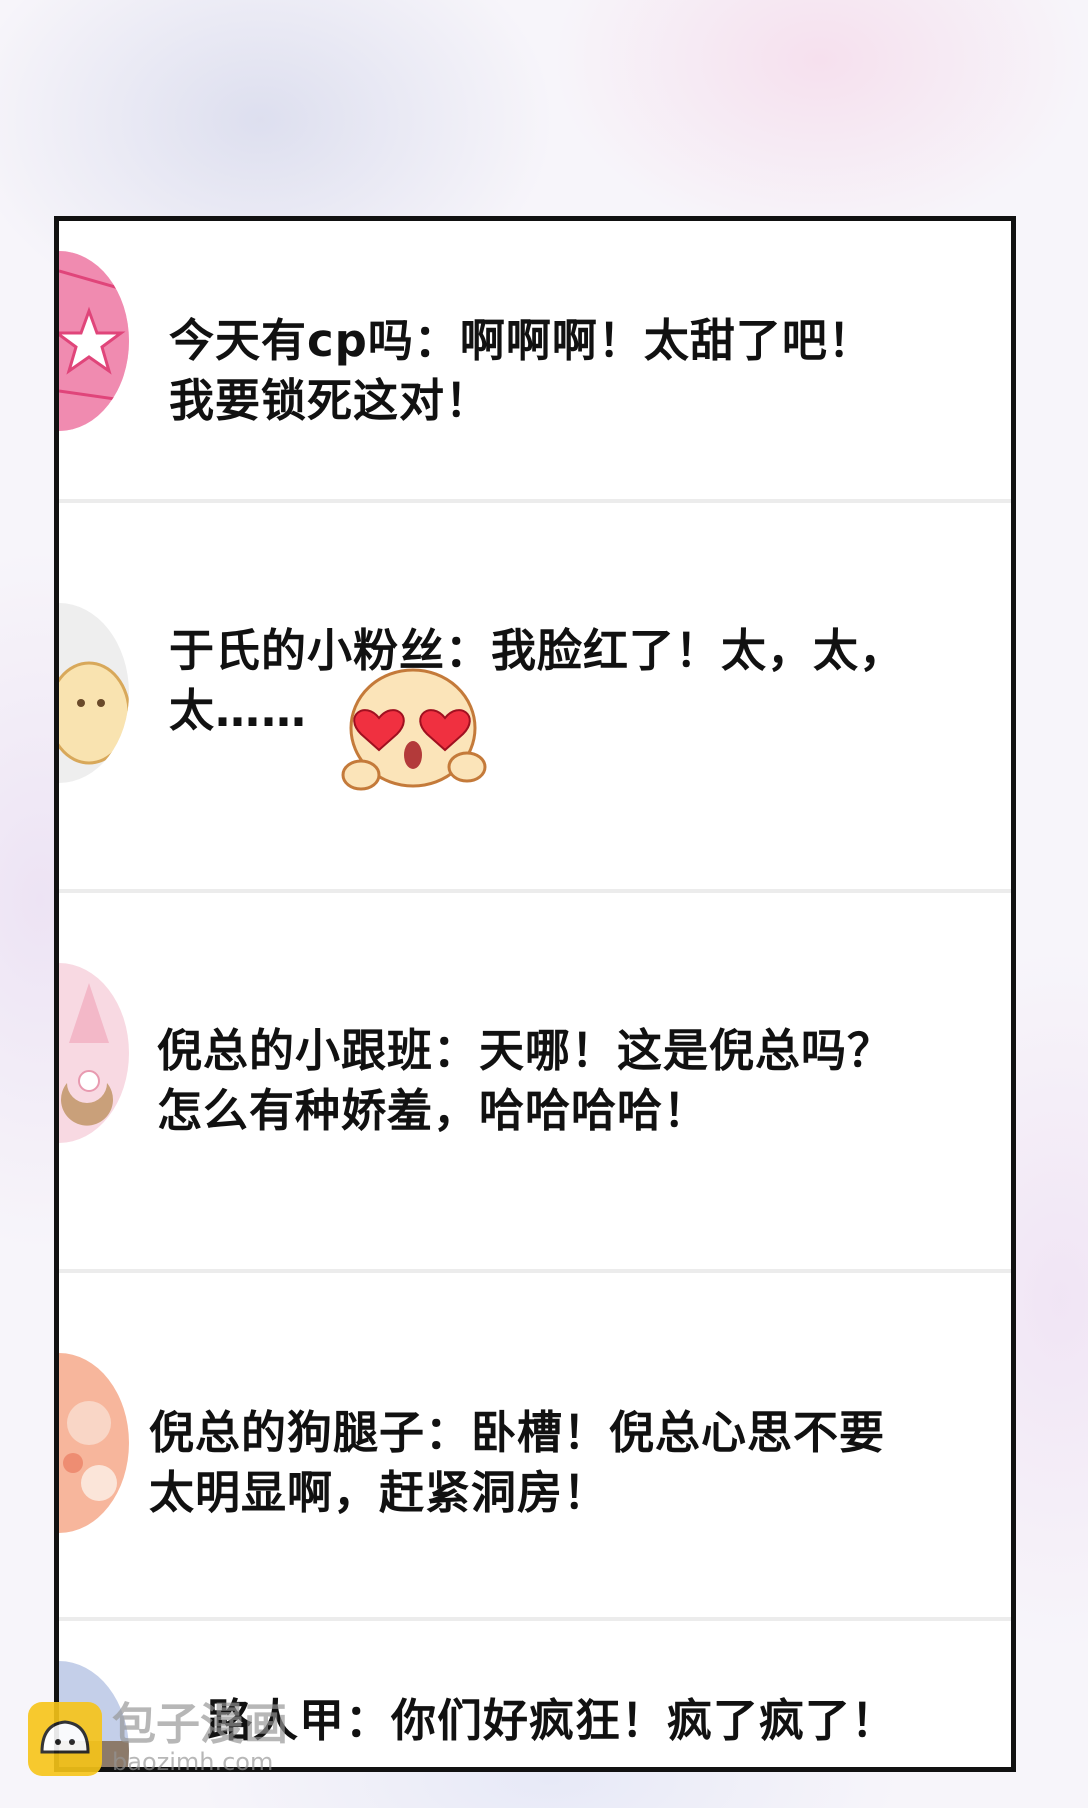 The image size is (1088, 1808). I want to click on peach-flower-avatar, so click(94, 1443).